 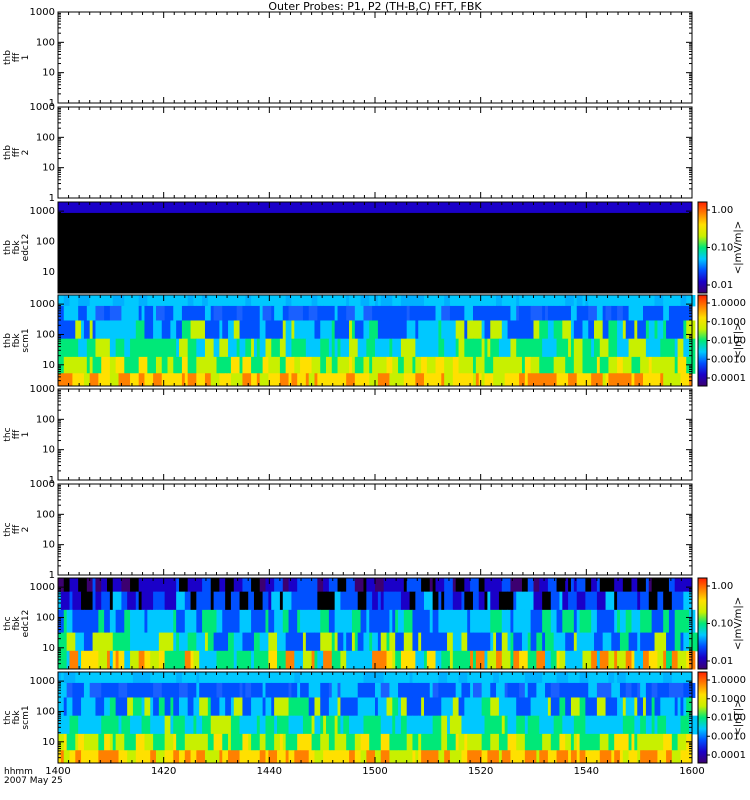 What do you see at coordinates (48, 272) in the screenshot?
I see `y-tick-label: 10` at bounding box center [48, 272].